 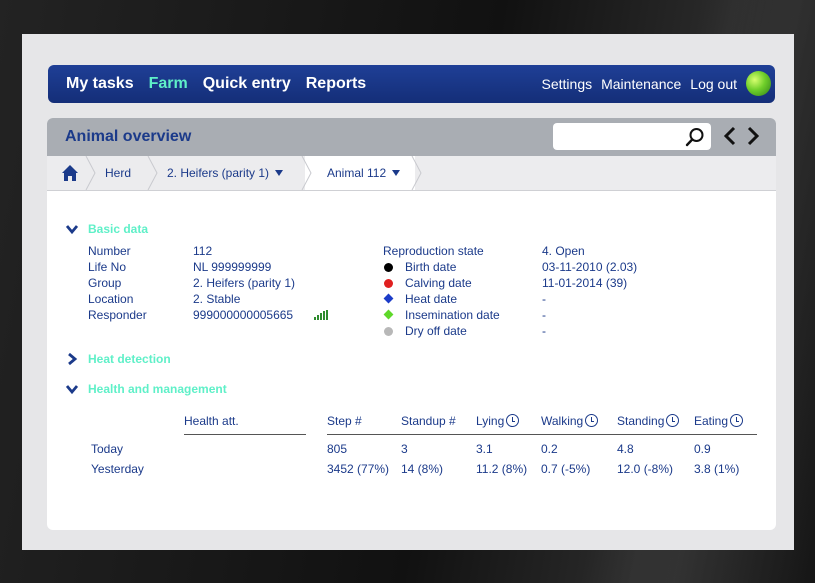 I want to click on responder-value: 999000000005665, so click(x=243, y=315).